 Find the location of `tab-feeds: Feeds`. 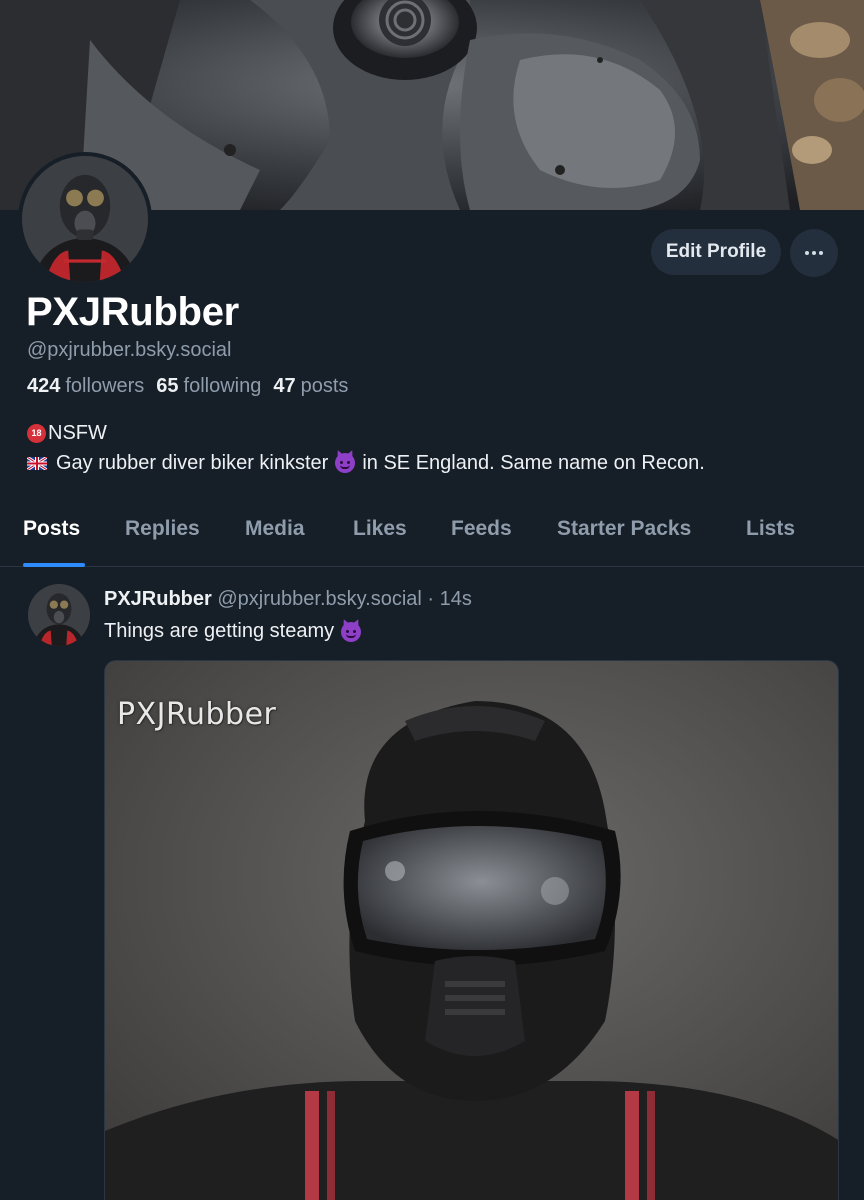

tab-feeds: Feeds is located at coordinates (481, 529).